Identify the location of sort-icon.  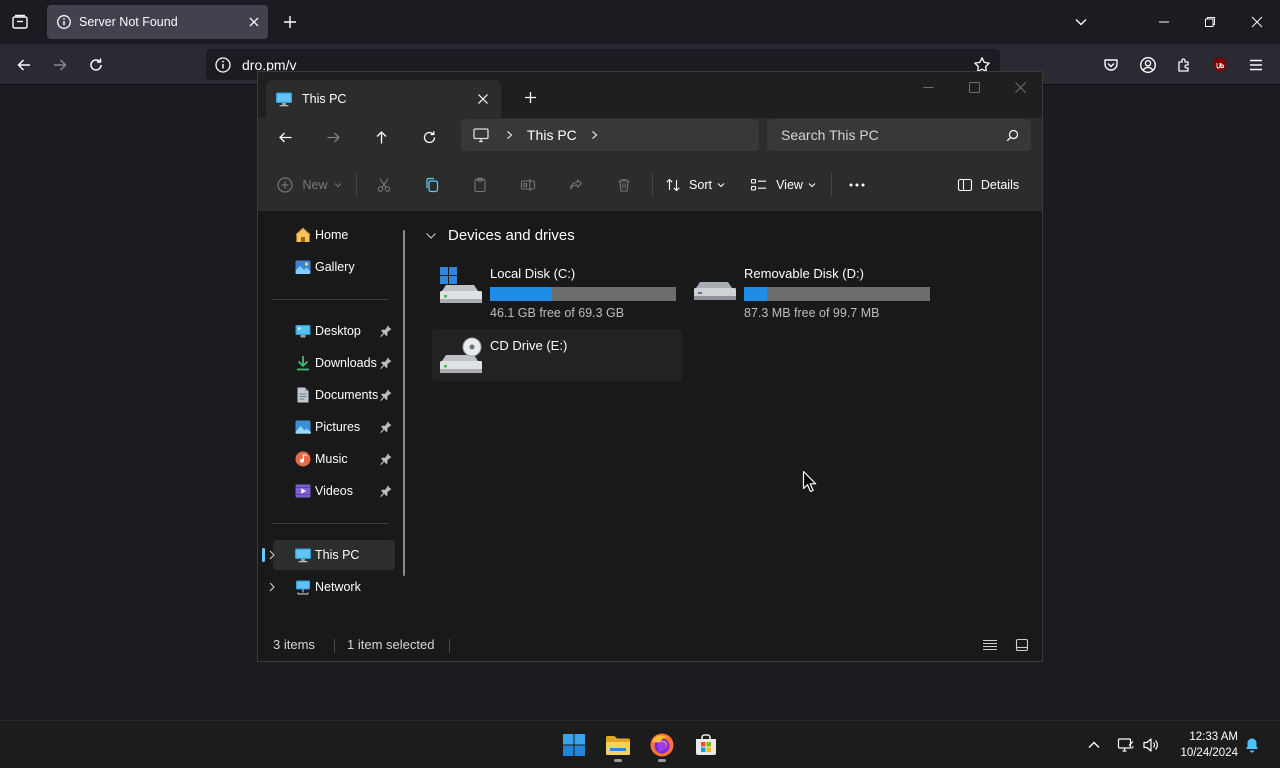
(673, 185).